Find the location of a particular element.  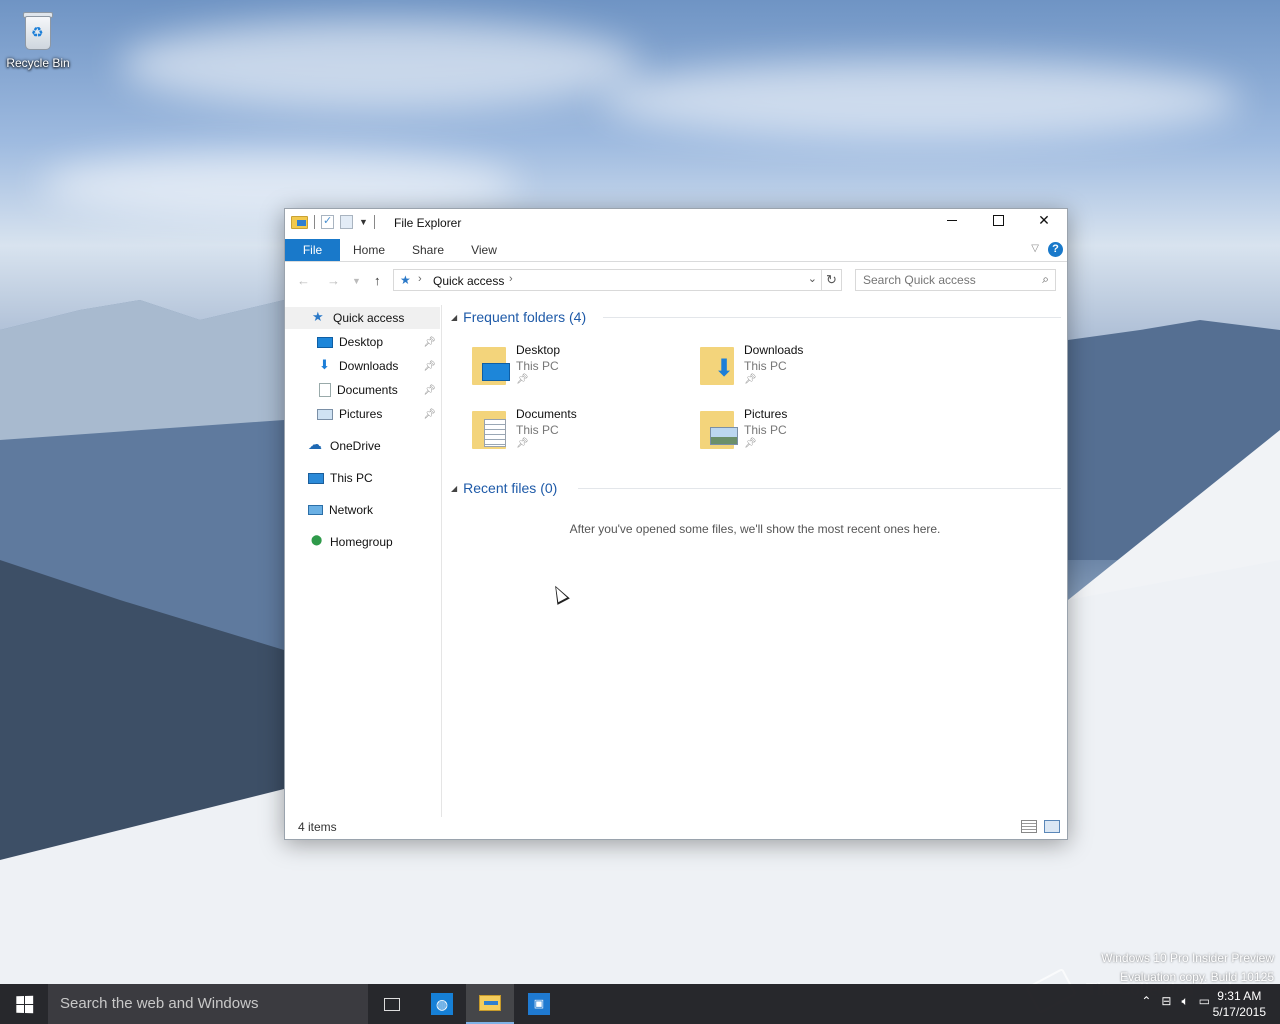

tab-view: View is located at coordinates (484, 250).